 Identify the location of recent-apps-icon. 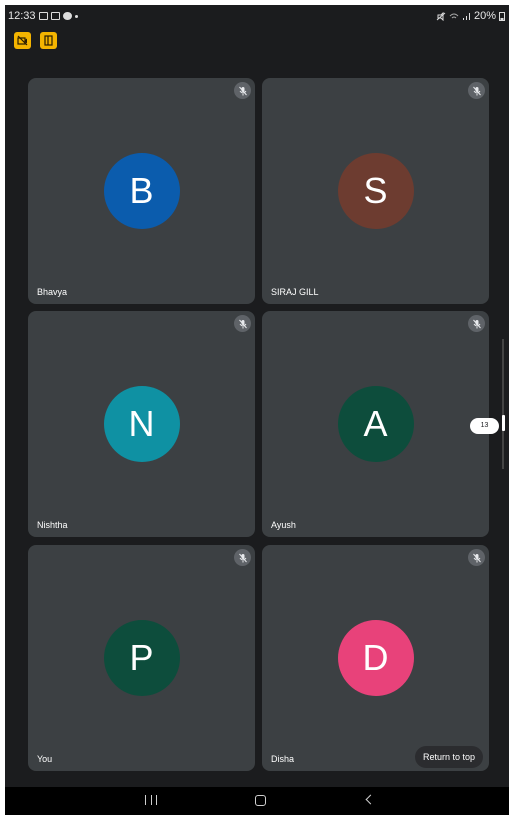
(151, 801).